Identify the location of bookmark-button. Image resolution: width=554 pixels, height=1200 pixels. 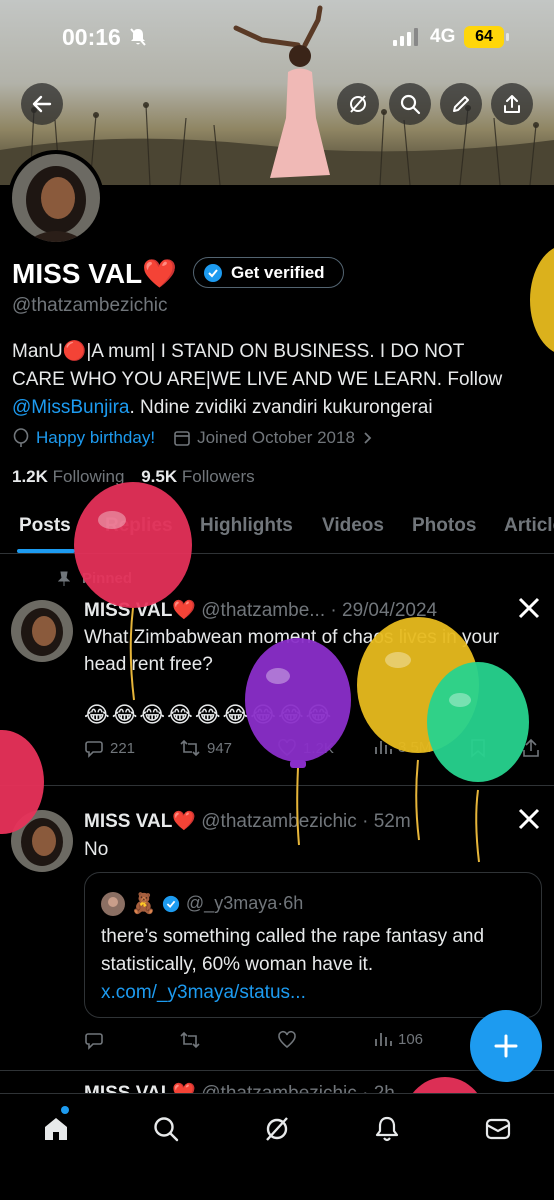
(478, 748).